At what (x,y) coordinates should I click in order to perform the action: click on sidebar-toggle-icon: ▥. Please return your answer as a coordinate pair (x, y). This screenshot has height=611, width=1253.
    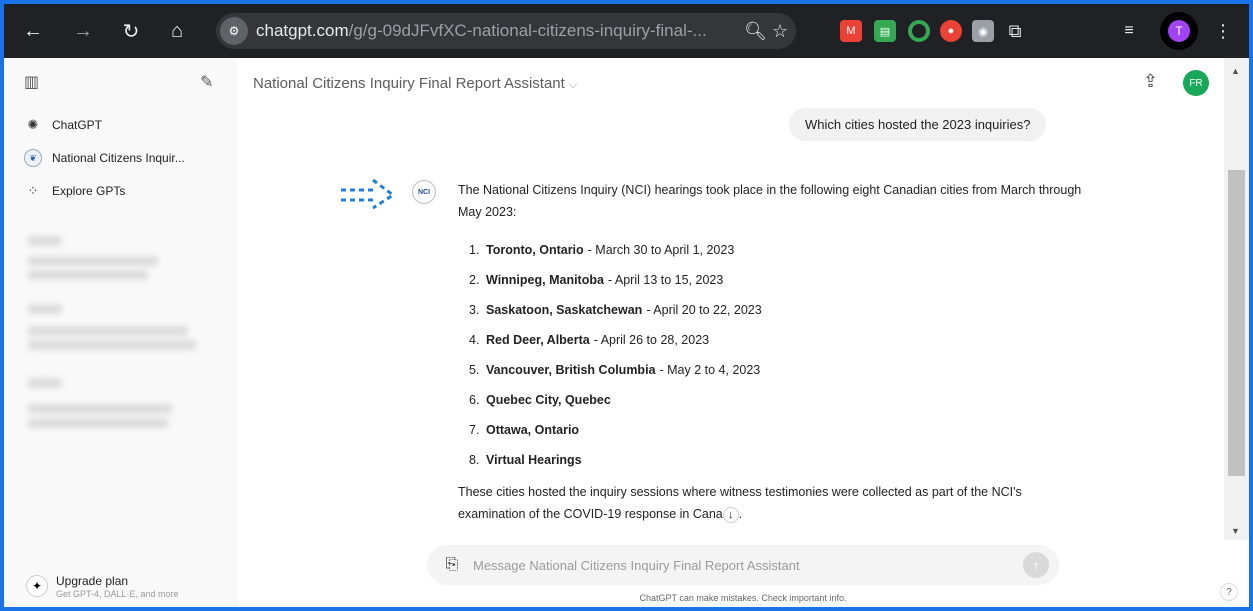
    Looking at the image, I should click on (31, 82).